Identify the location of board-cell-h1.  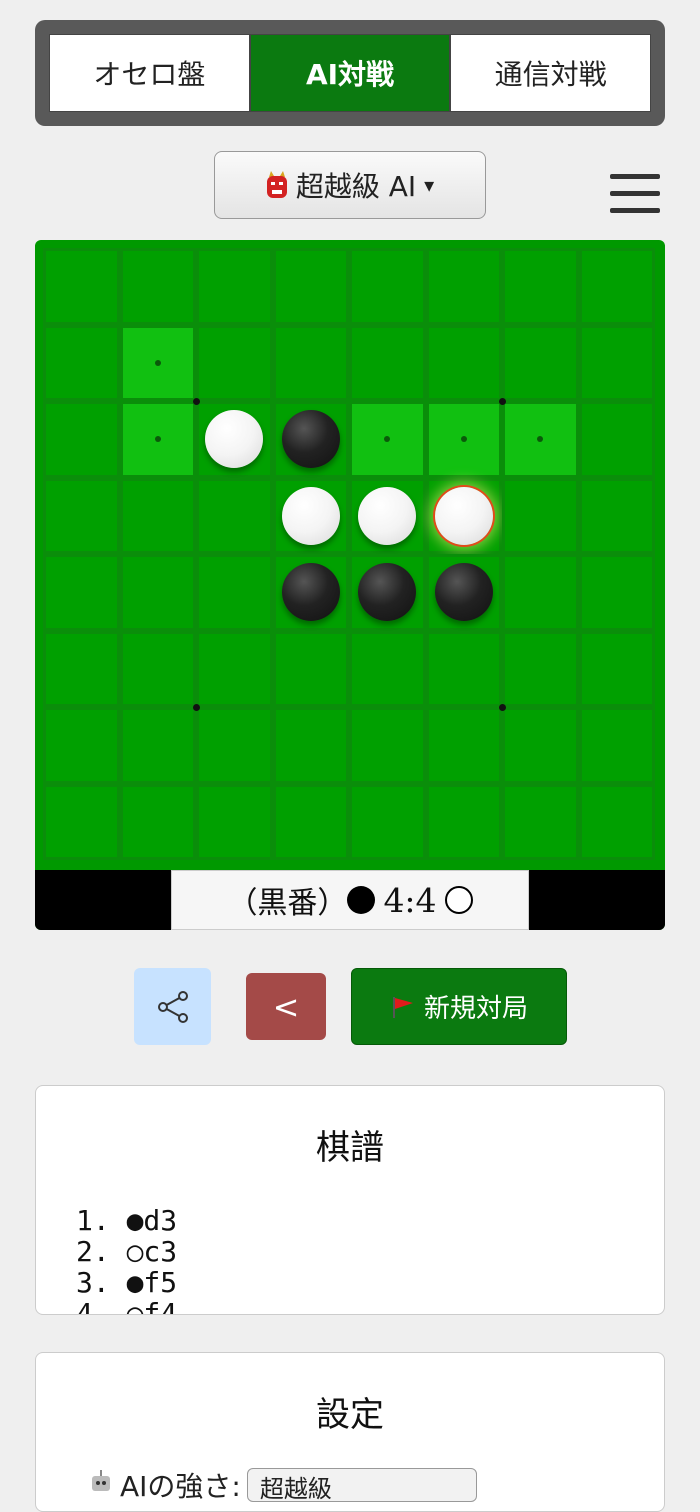
(616, 286).